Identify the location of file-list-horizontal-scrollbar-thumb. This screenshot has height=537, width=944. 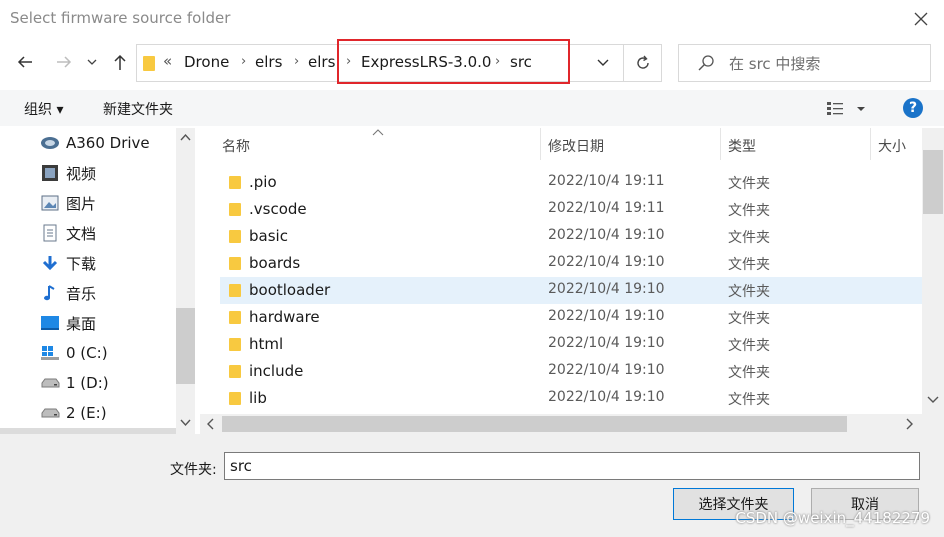
(534, 424).